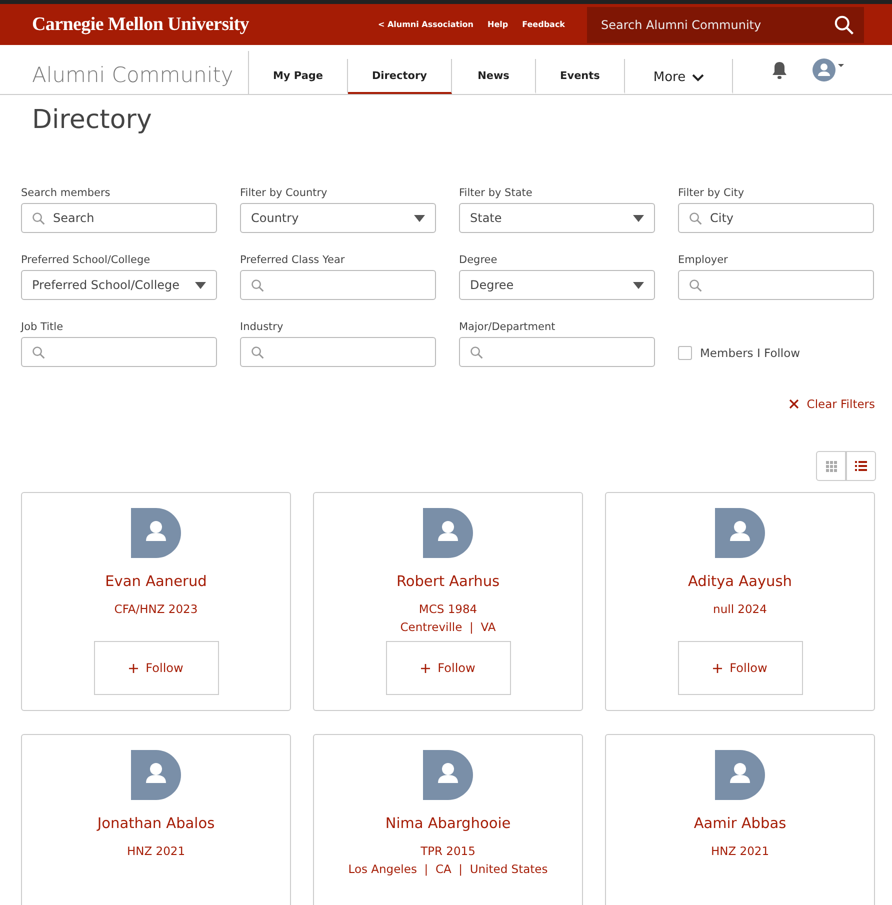 The height and width of the screenshot is (905, 892). I want to click on close-icon, so click(793, 404).